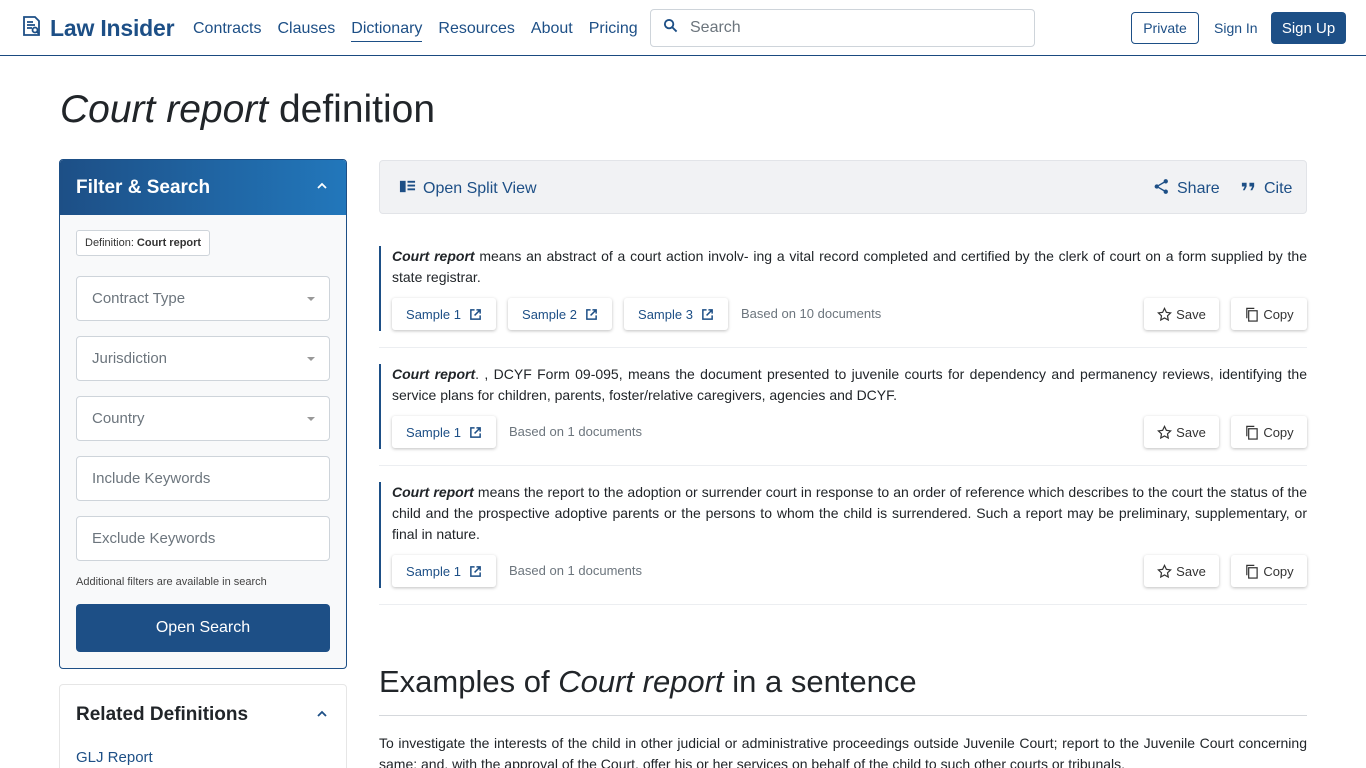 The image size is (1366, 768). I want to click on examples-divider, so click(843, 715).